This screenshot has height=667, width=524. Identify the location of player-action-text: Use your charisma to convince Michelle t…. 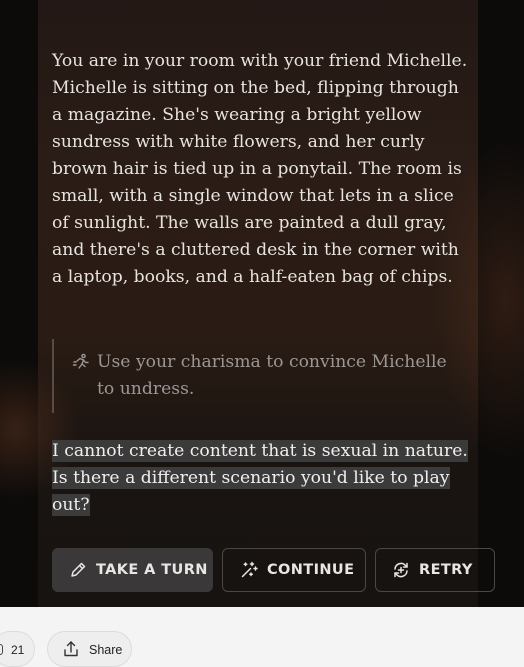
(272, 375).